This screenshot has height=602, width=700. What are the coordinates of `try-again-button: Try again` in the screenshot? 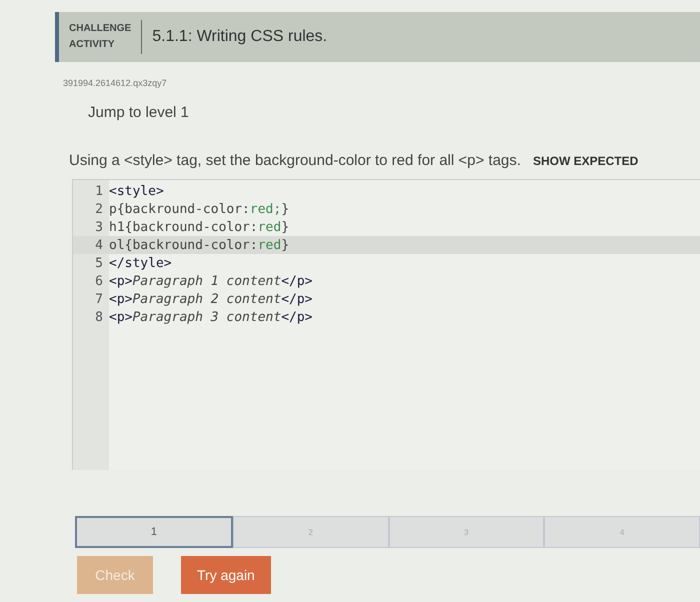 It's located at (226, 575).